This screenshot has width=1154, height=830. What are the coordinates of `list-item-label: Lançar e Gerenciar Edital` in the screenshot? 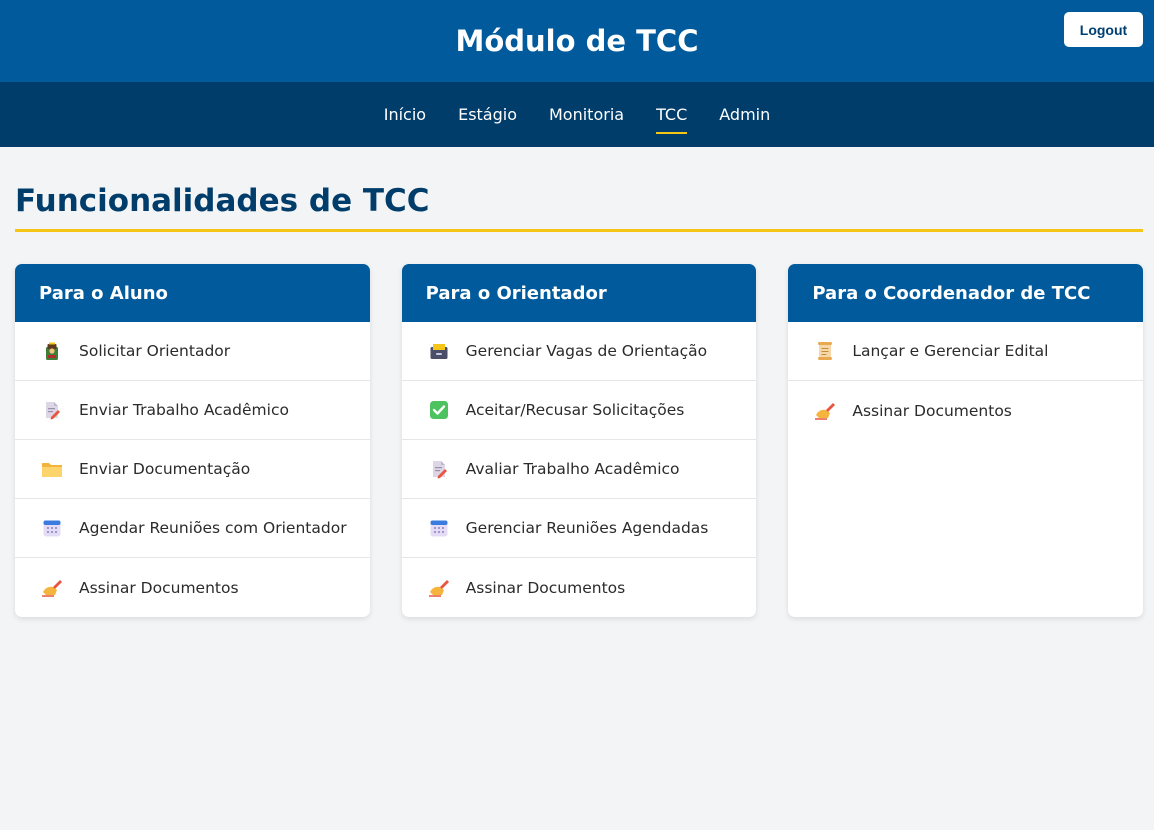 It's located at (950, 351).